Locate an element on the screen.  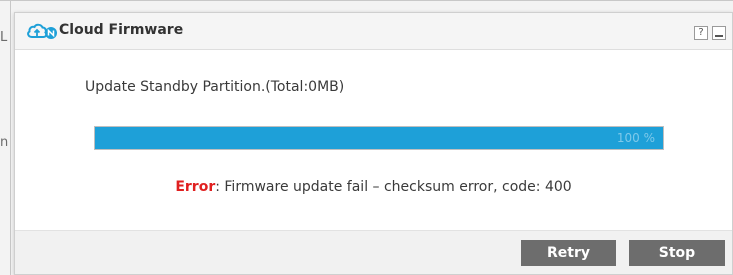
help-button: ? is located at coordinates (701, 33).